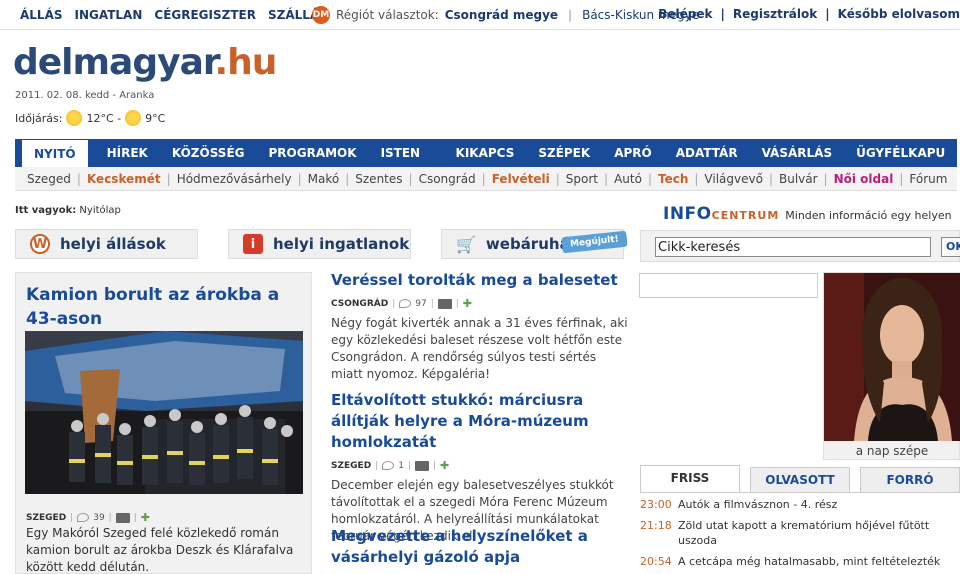 Image resolution: width=960 pixels, height=574 pixels. Describe the element at coordinates (757, 504) in the screenshot. I see `news-title: Autók a filmvásznon - 4. rész` at that location.